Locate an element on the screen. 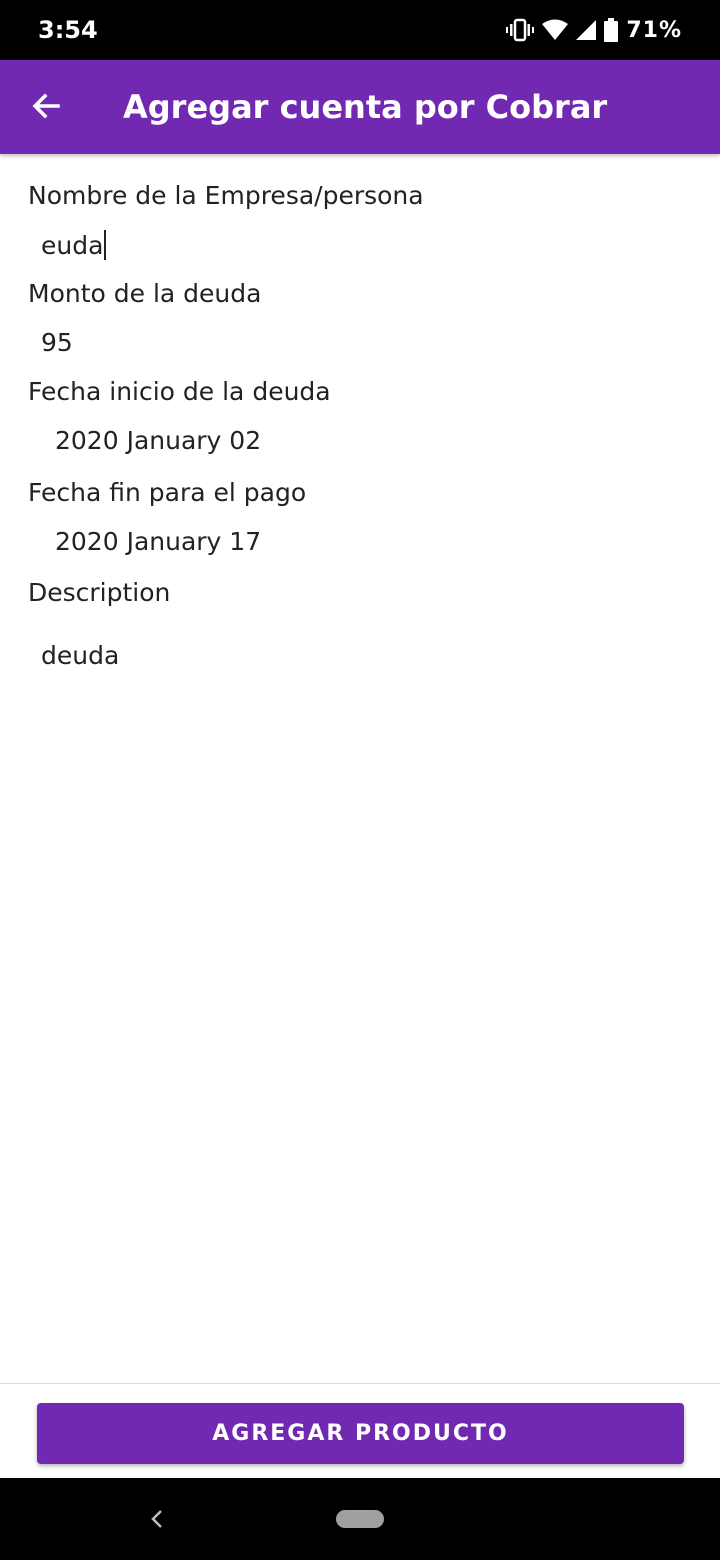  back-button is located at coordinates (46, 108).